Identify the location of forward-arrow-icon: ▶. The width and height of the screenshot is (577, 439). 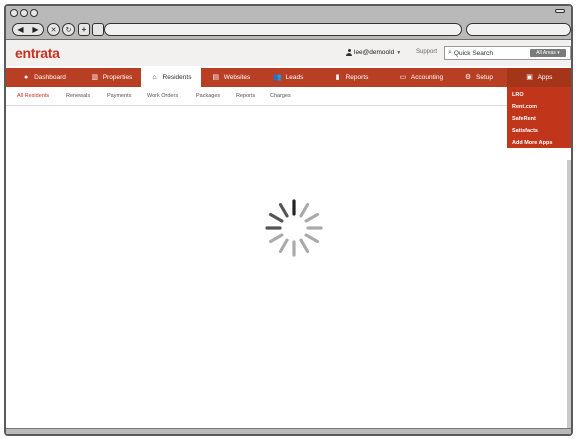
(35, 29).